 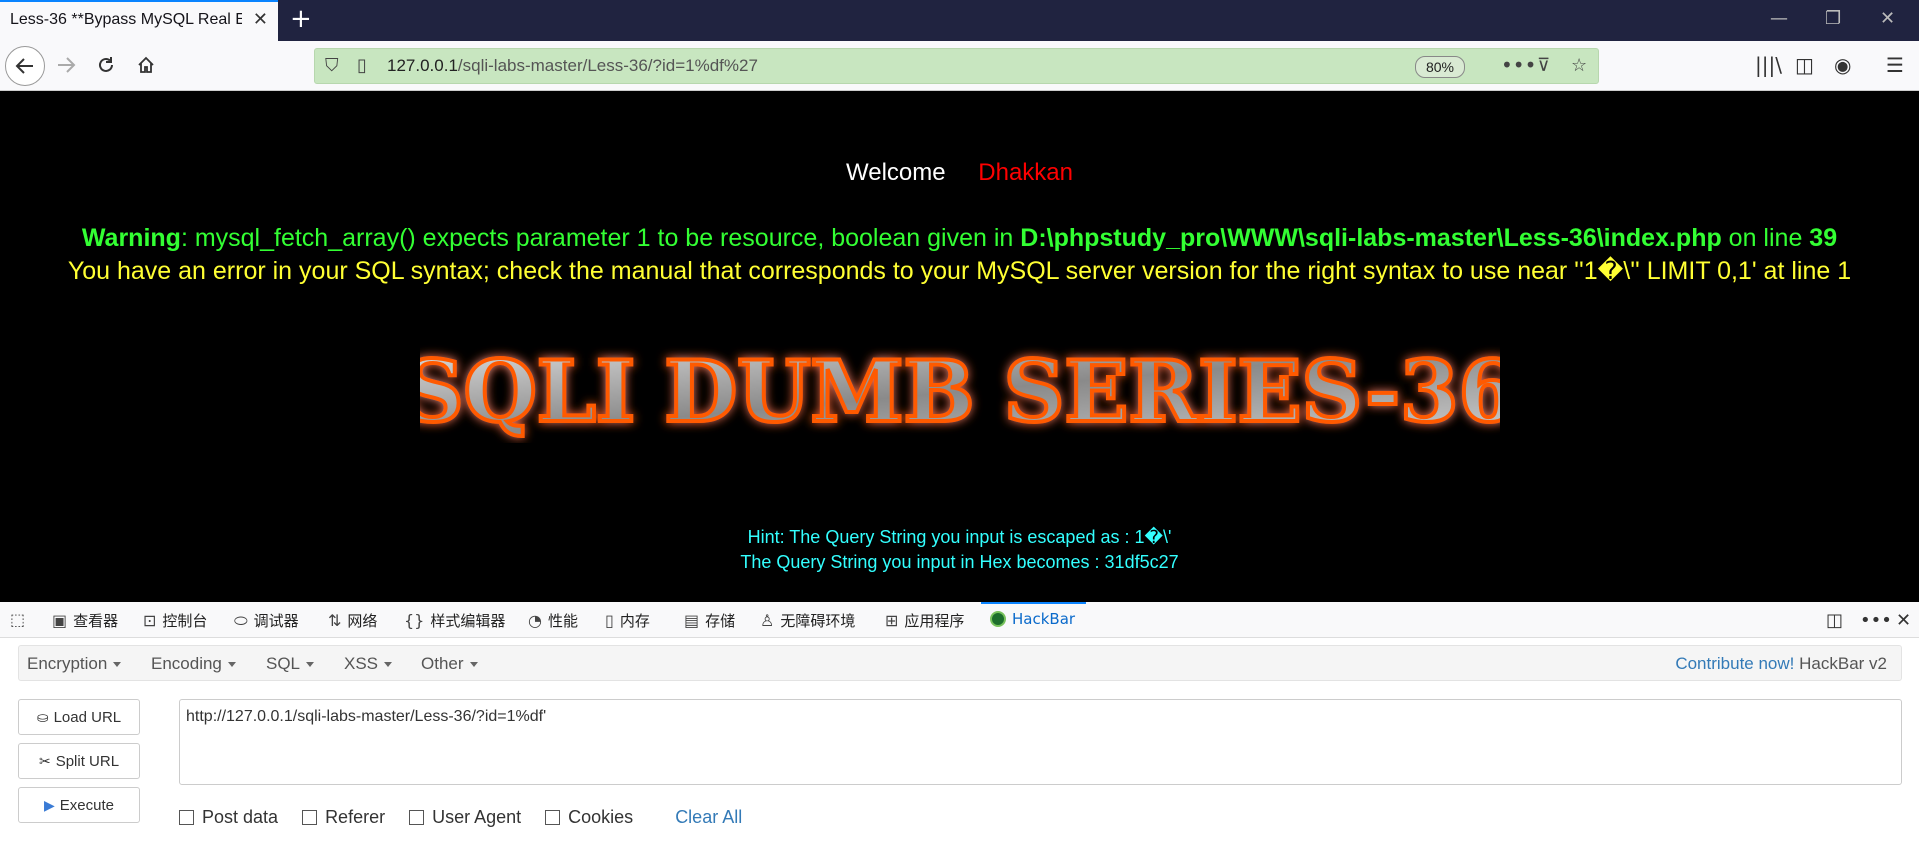 I want to click on tab-title: Less-36 **Bypass MySQL Real Es, so click(x=126, y=19).